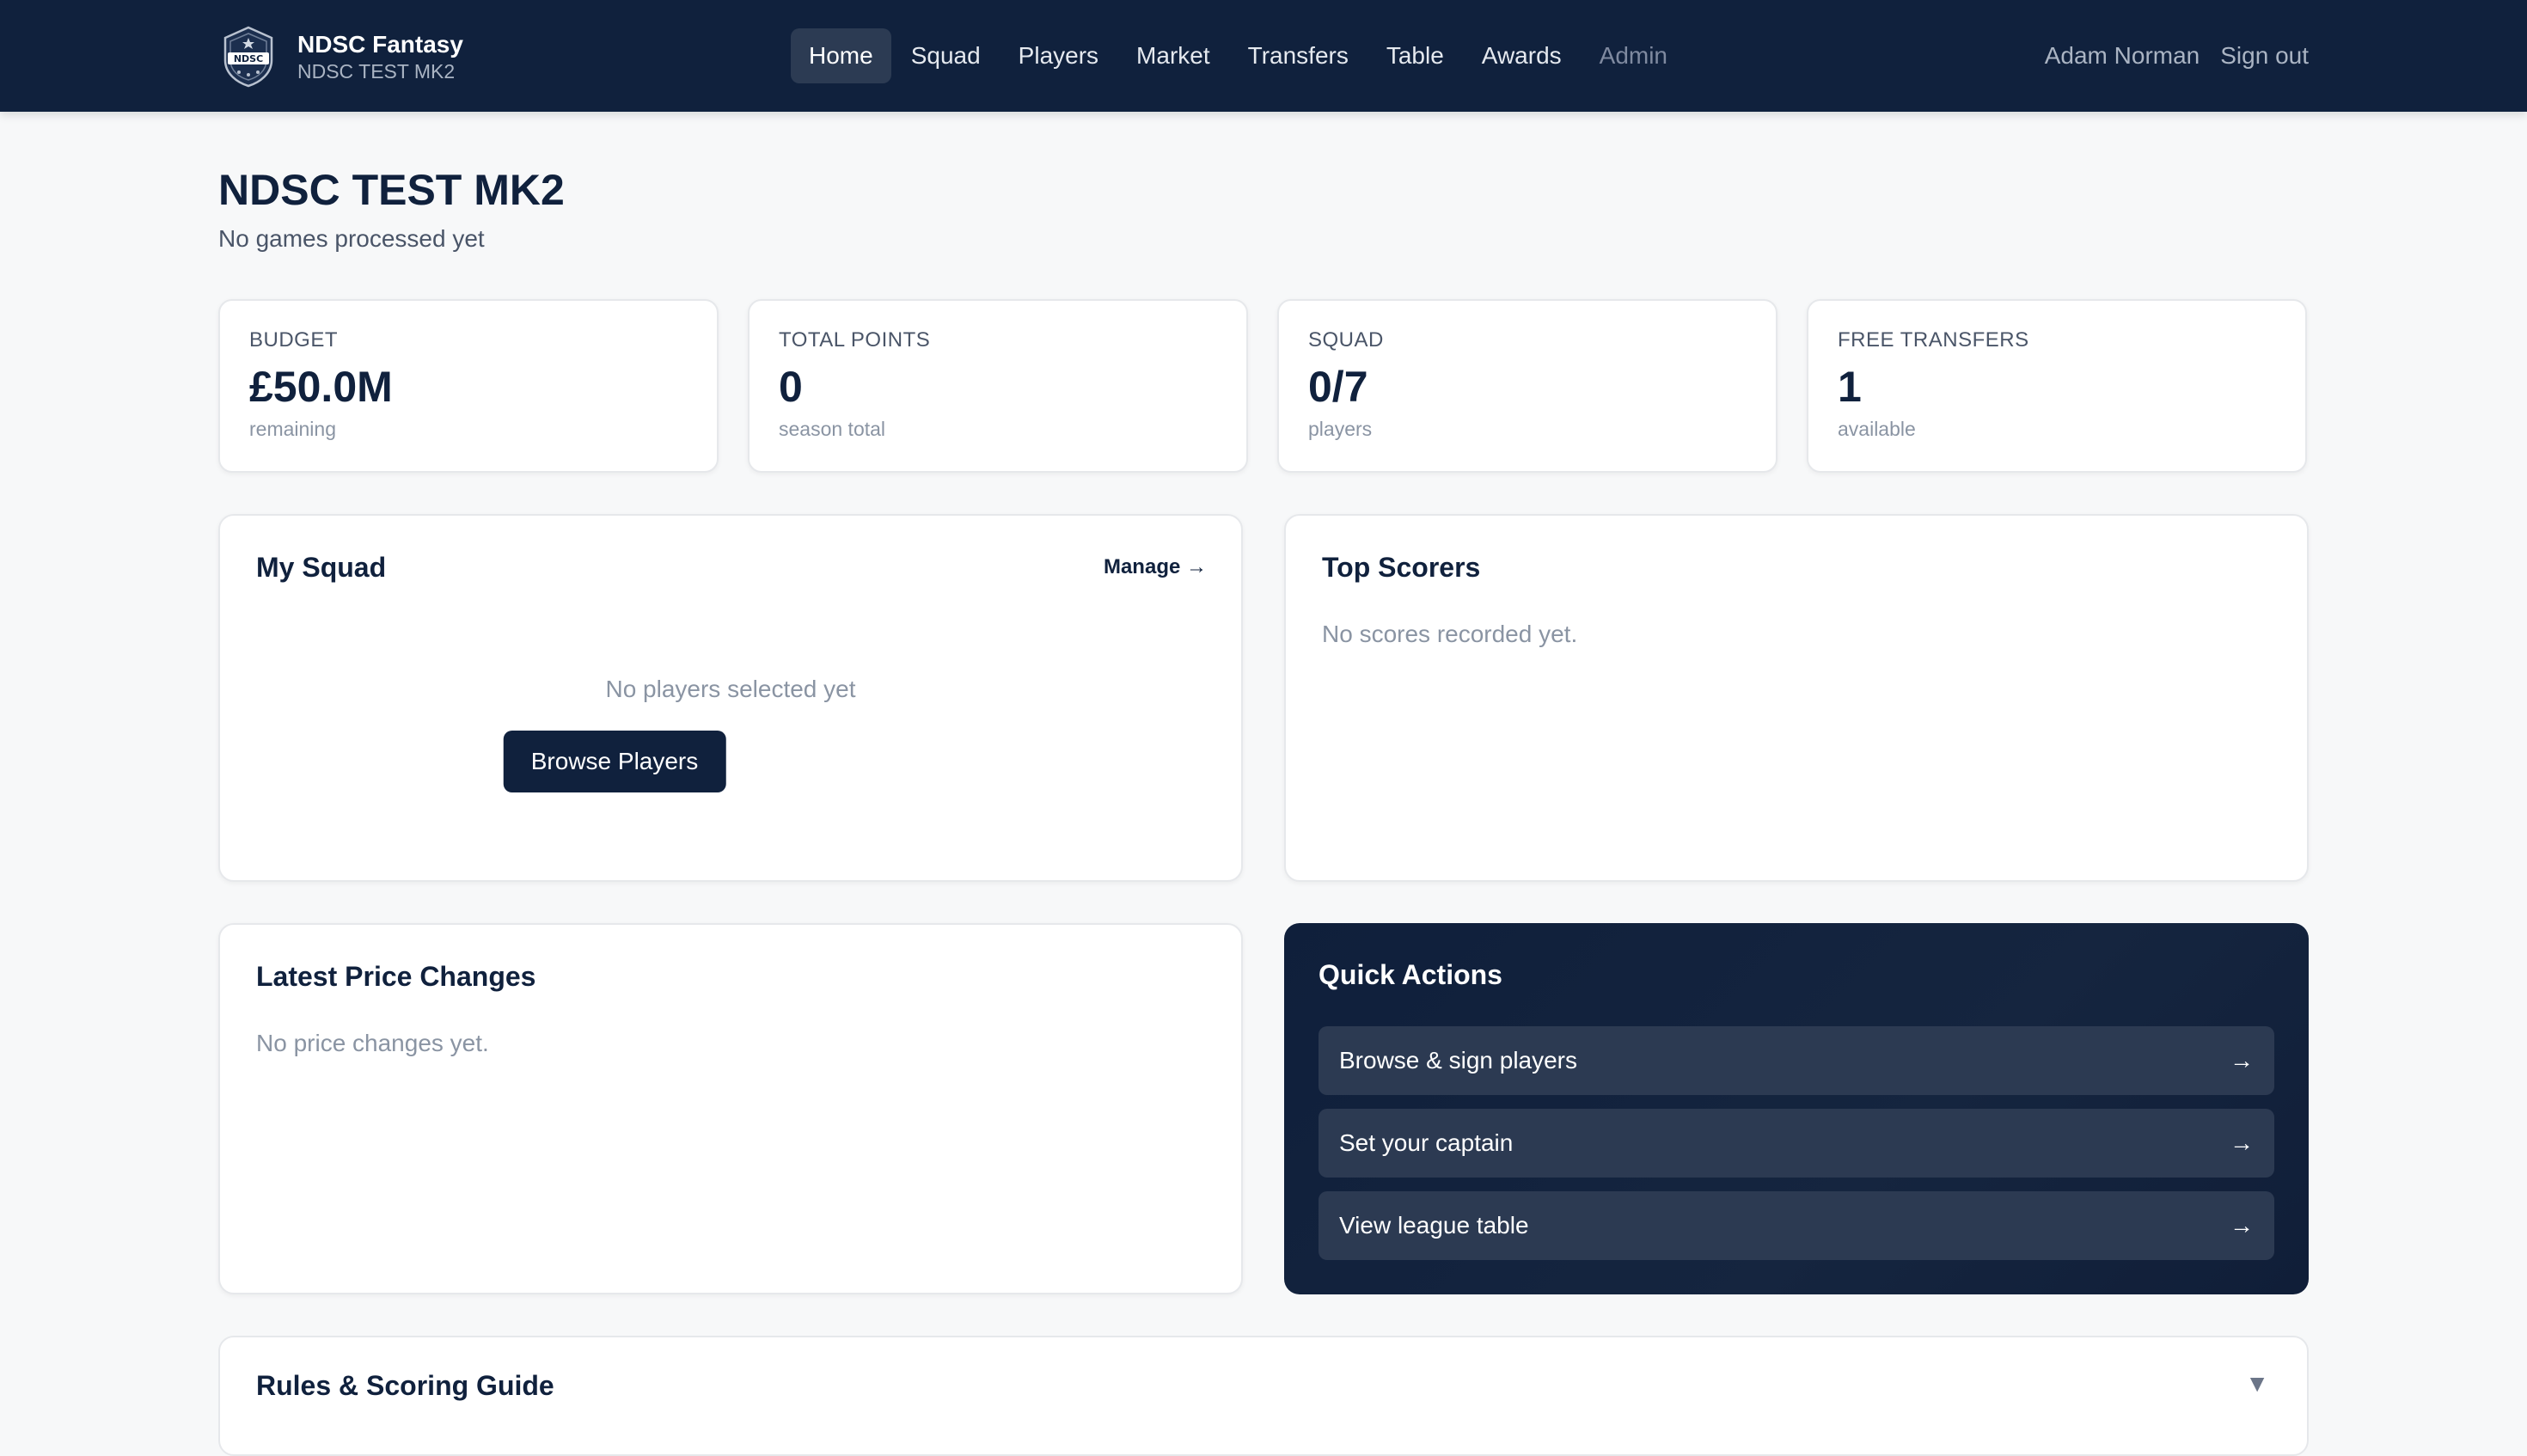  Describe the element at coordinates (855, 340) in the screenshot. I see `stat-label: TOTAL POINTS` at that location.